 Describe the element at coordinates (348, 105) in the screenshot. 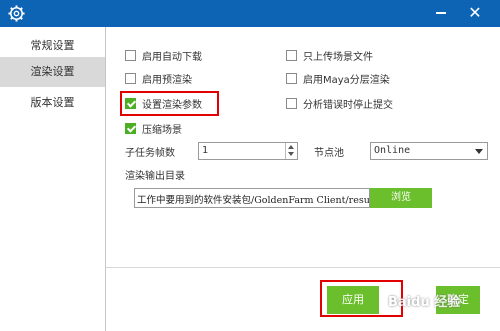

I see `option-label: 分析错误时停止提交` at that location.